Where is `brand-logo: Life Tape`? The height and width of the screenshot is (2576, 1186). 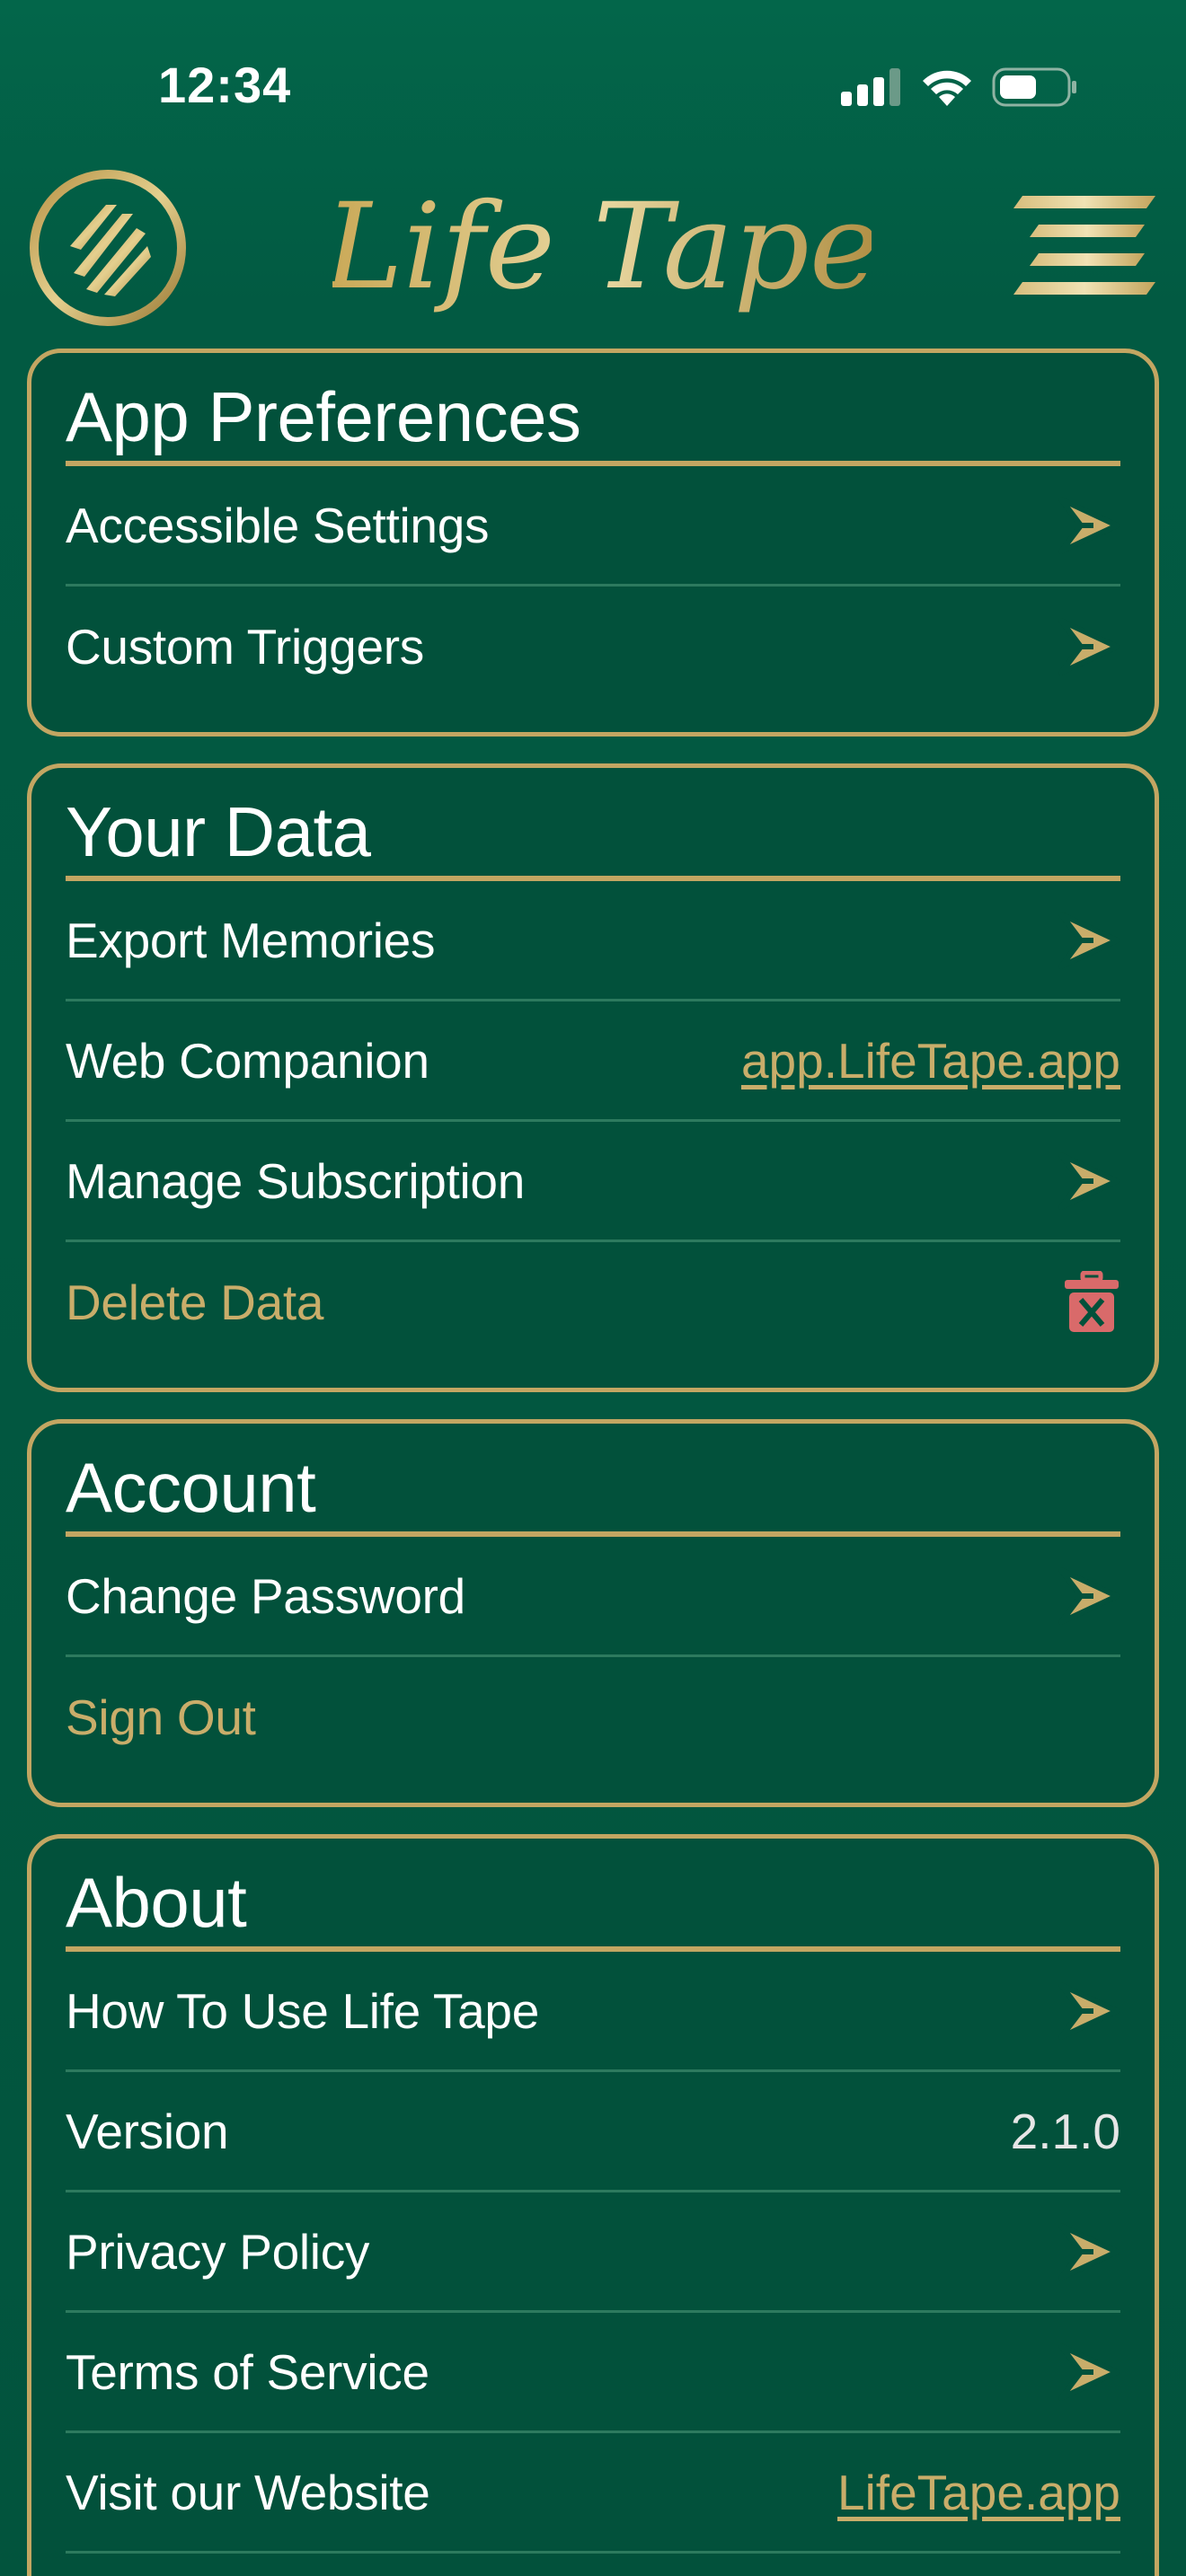
brand-logo: Life Tape is located at coordinates (602, 247).